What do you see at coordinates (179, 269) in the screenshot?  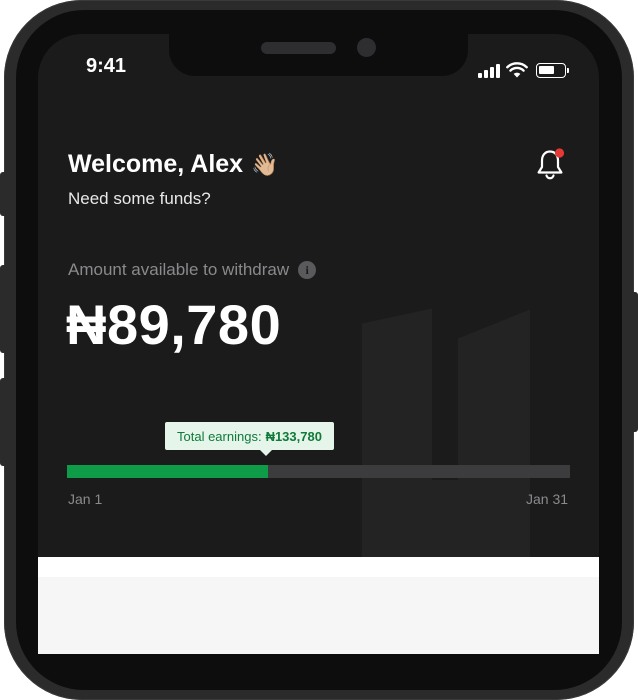 I see `available-label-text: Amount available to withdraw` at bounding box center [179, 269].